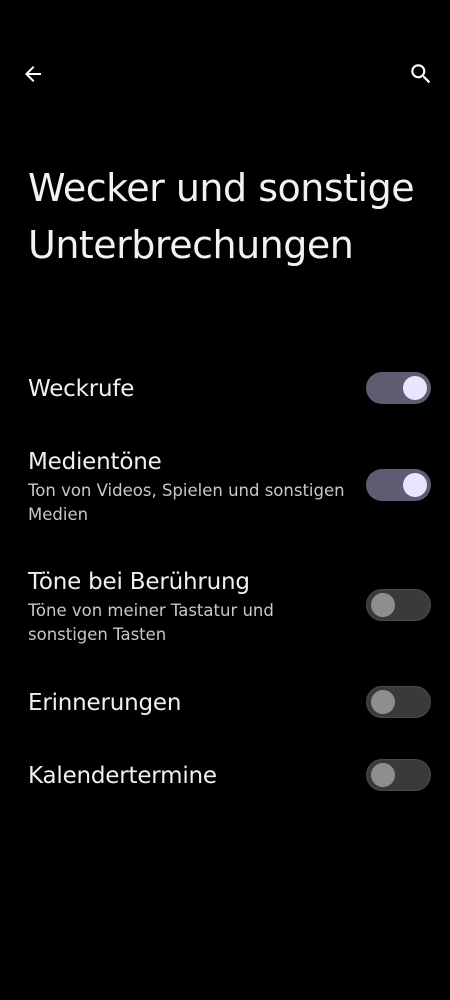 The image size is (450, 1000). I want to click on setting-title: Weckrufe, so click(81, 389).